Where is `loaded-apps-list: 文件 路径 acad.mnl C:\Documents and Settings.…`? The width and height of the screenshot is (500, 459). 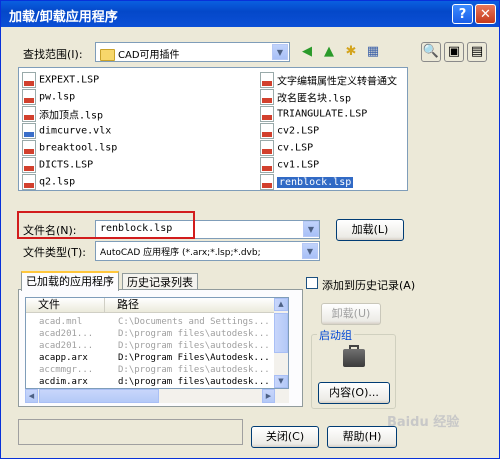
loaded-apps-list: 文件 路径 acad.mnl C:\Documents and Settings.… is located at coordinates (157, 343).